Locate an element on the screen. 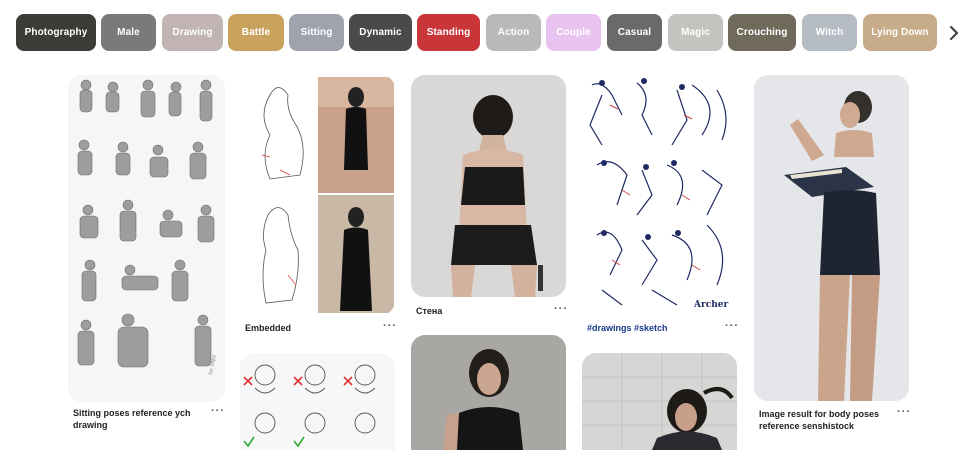 The height and width of the screenshot is (450, 960). filter-chip-battle: Battle is located at coordinates (256, 32).